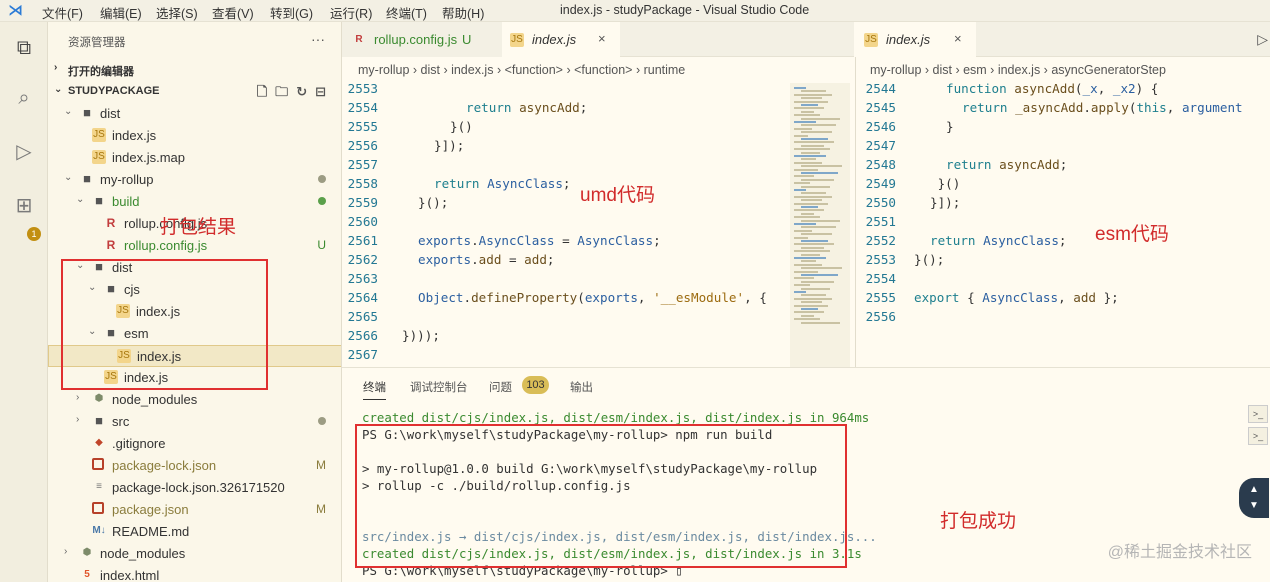  I want to click on tree-item: 5 index.html, so click(194, 573).